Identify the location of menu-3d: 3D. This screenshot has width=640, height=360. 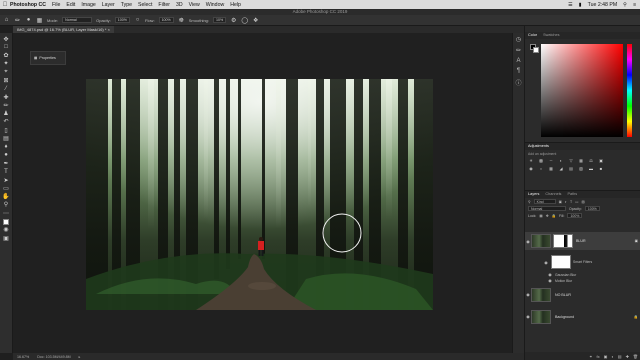
(179, 5).